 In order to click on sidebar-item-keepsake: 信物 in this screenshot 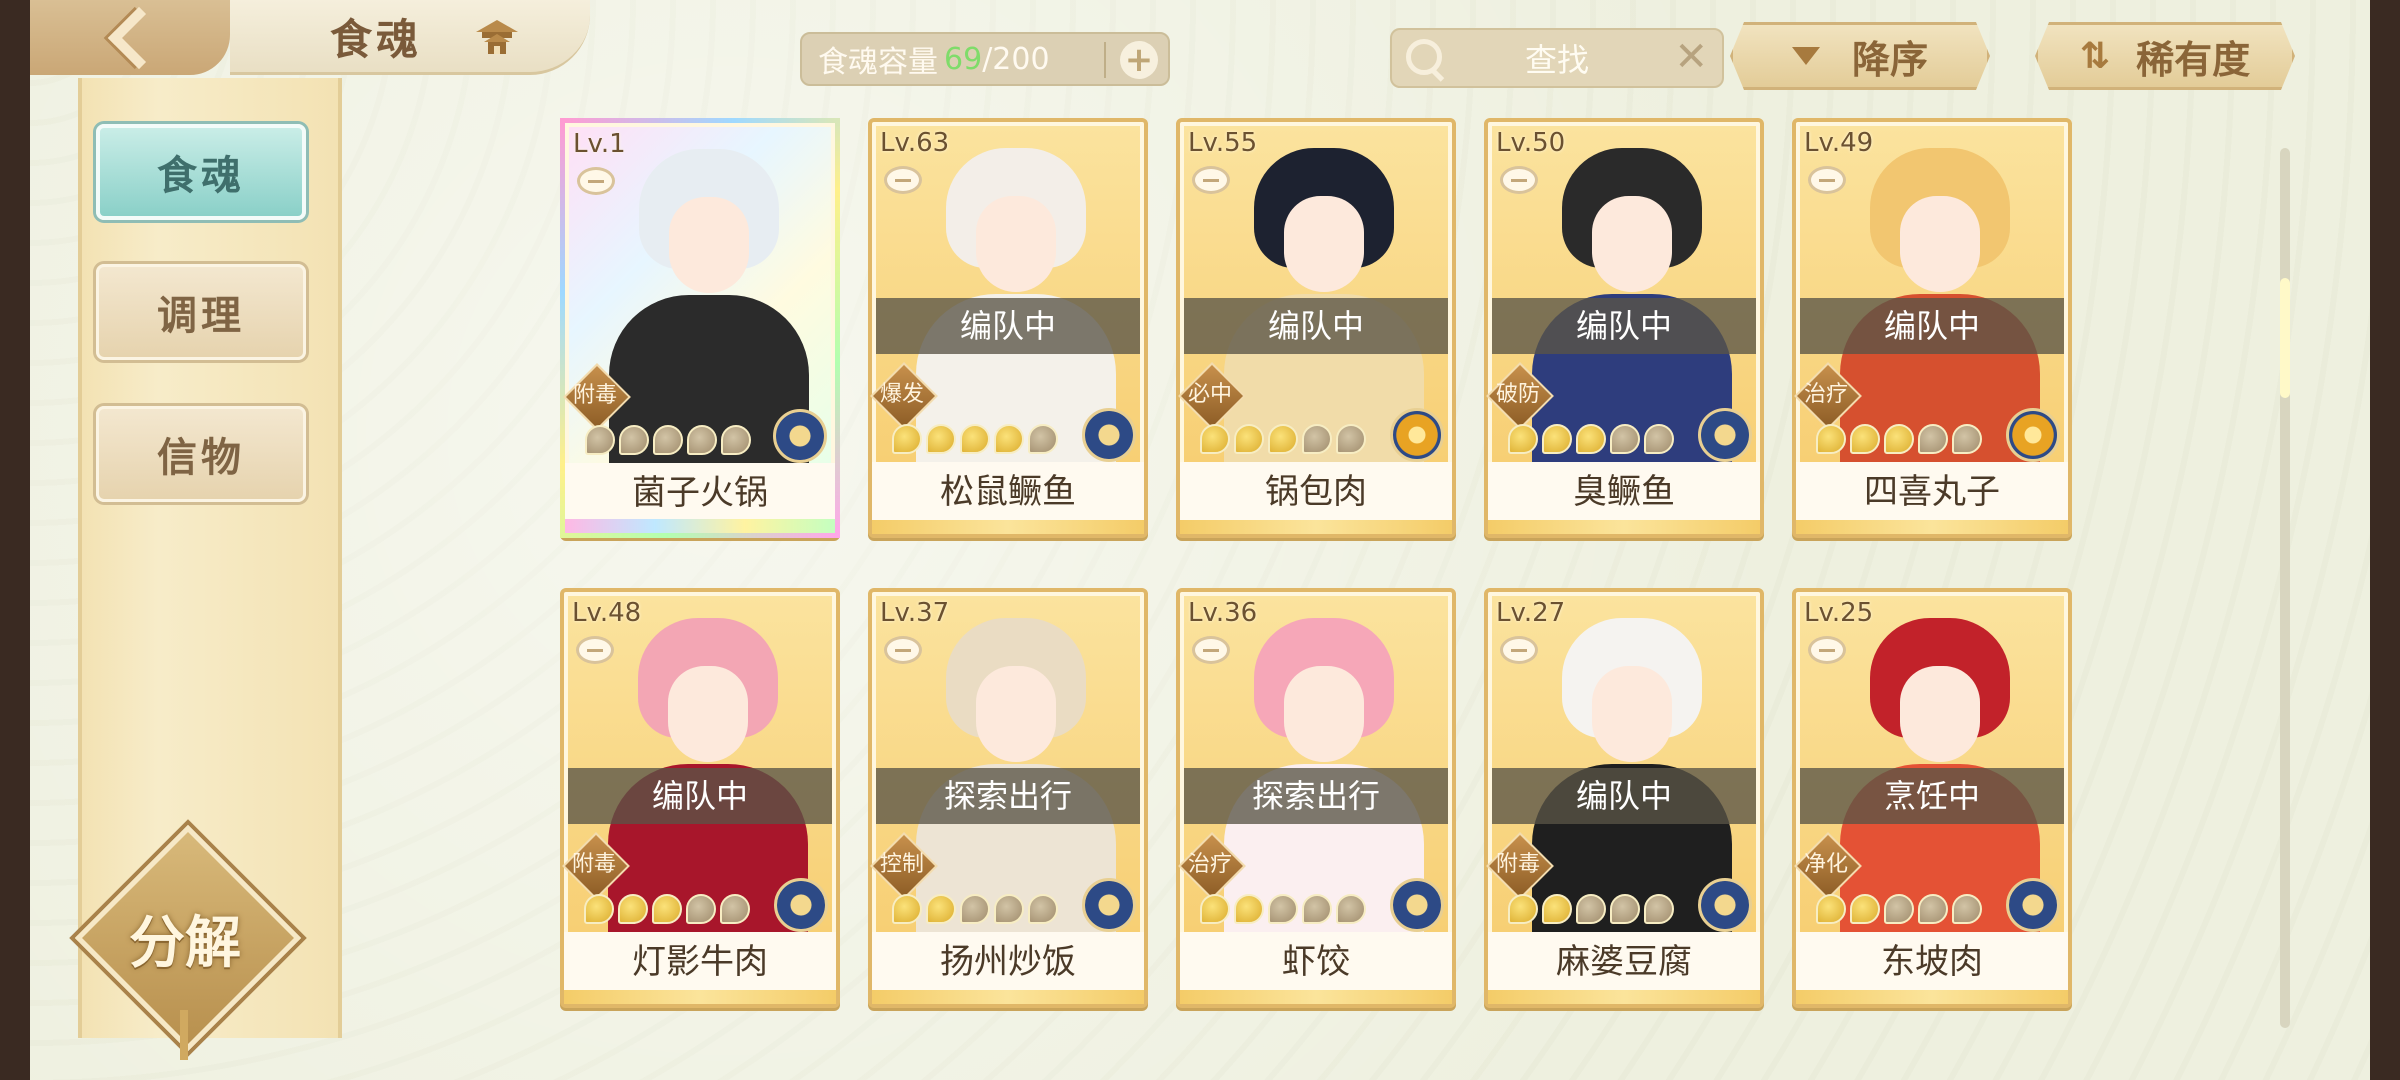, I will do `click(201, 454)`.